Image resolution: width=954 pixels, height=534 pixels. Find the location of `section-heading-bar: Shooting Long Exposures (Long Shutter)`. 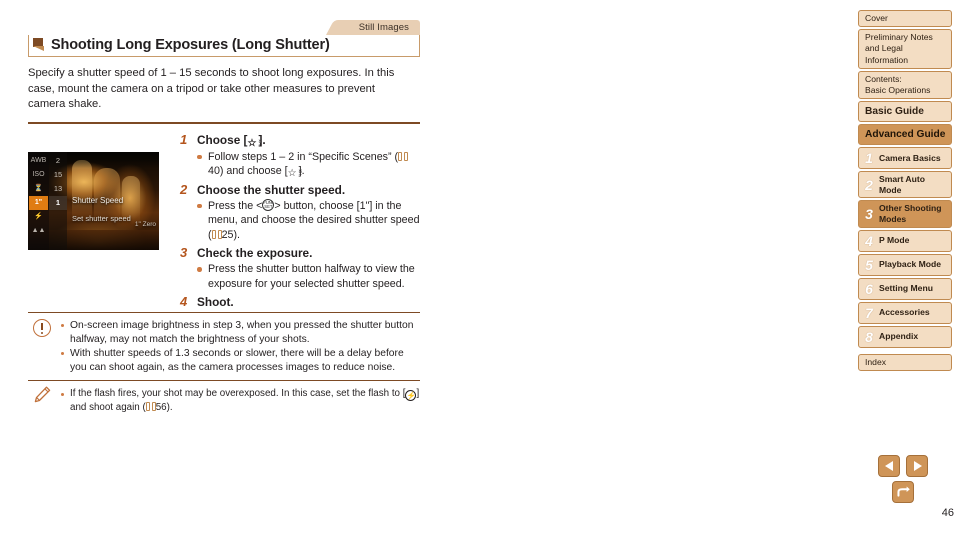

section-heading-bar: Shooting Long Exposures (Long Shutter) is located at coordinates (224, 46).